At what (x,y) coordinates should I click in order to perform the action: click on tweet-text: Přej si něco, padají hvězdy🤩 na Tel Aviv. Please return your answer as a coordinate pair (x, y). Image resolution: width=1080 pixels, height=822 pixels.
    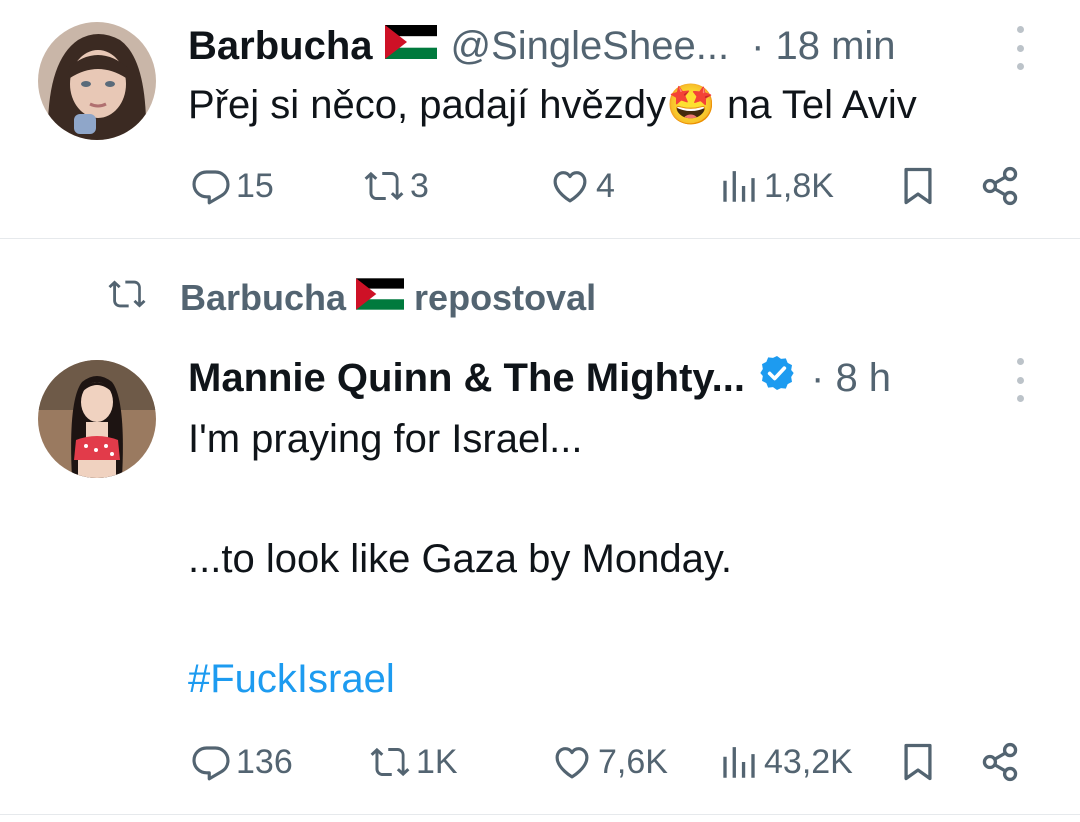
    Looking at the image, I should click on (552, 105).